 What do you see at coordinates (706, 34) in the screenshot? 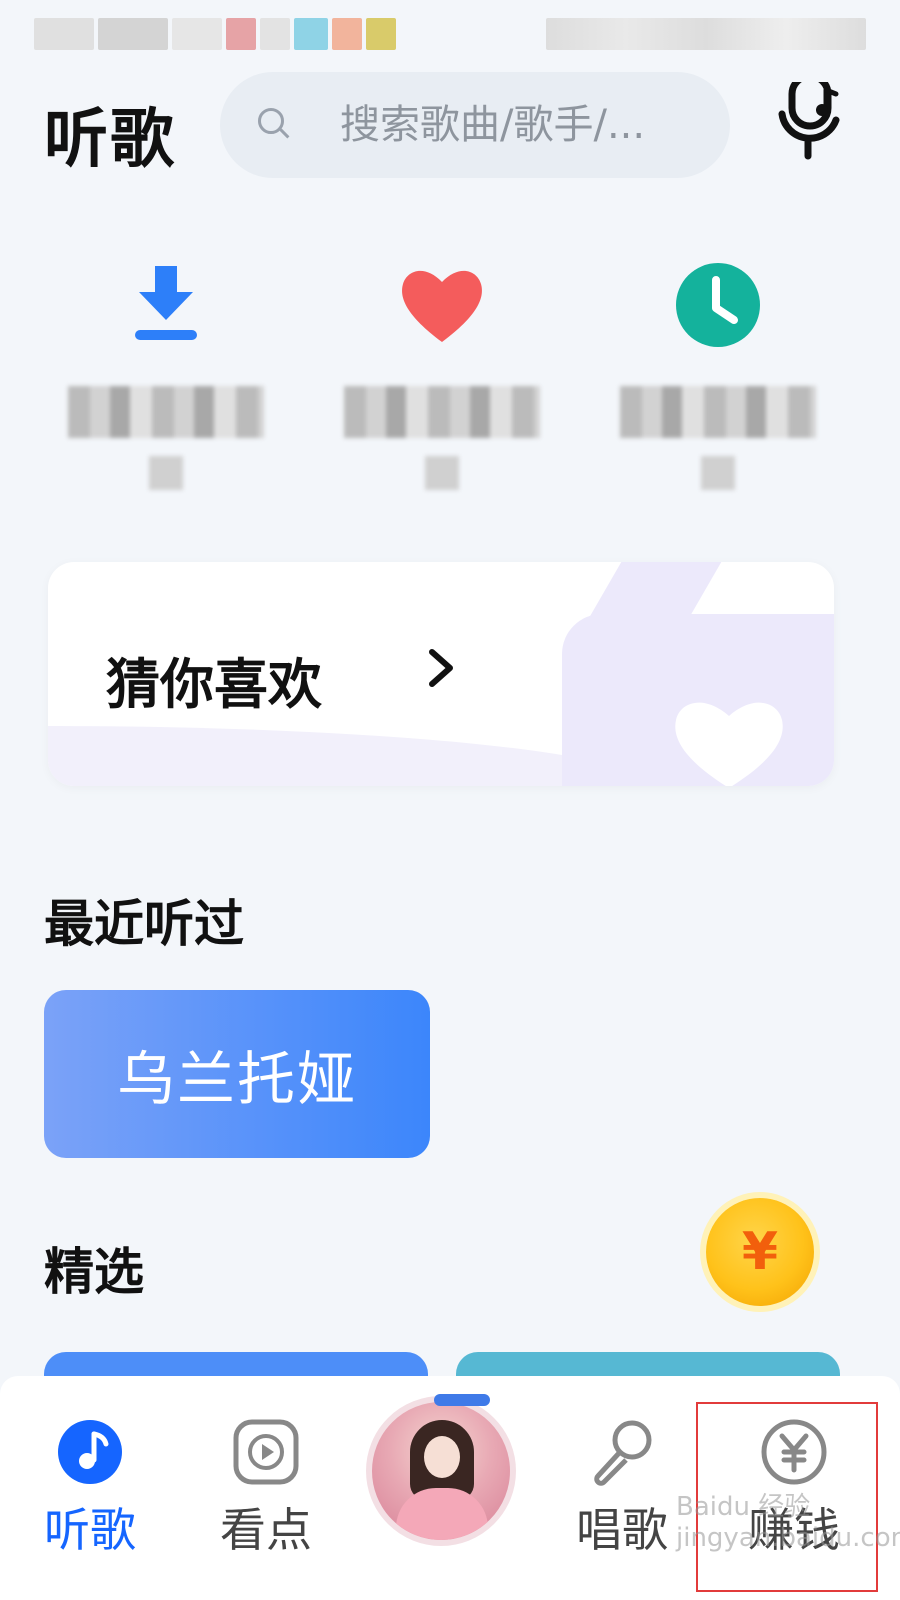
I see `status-bar-right` at bounding box center [706, 34].